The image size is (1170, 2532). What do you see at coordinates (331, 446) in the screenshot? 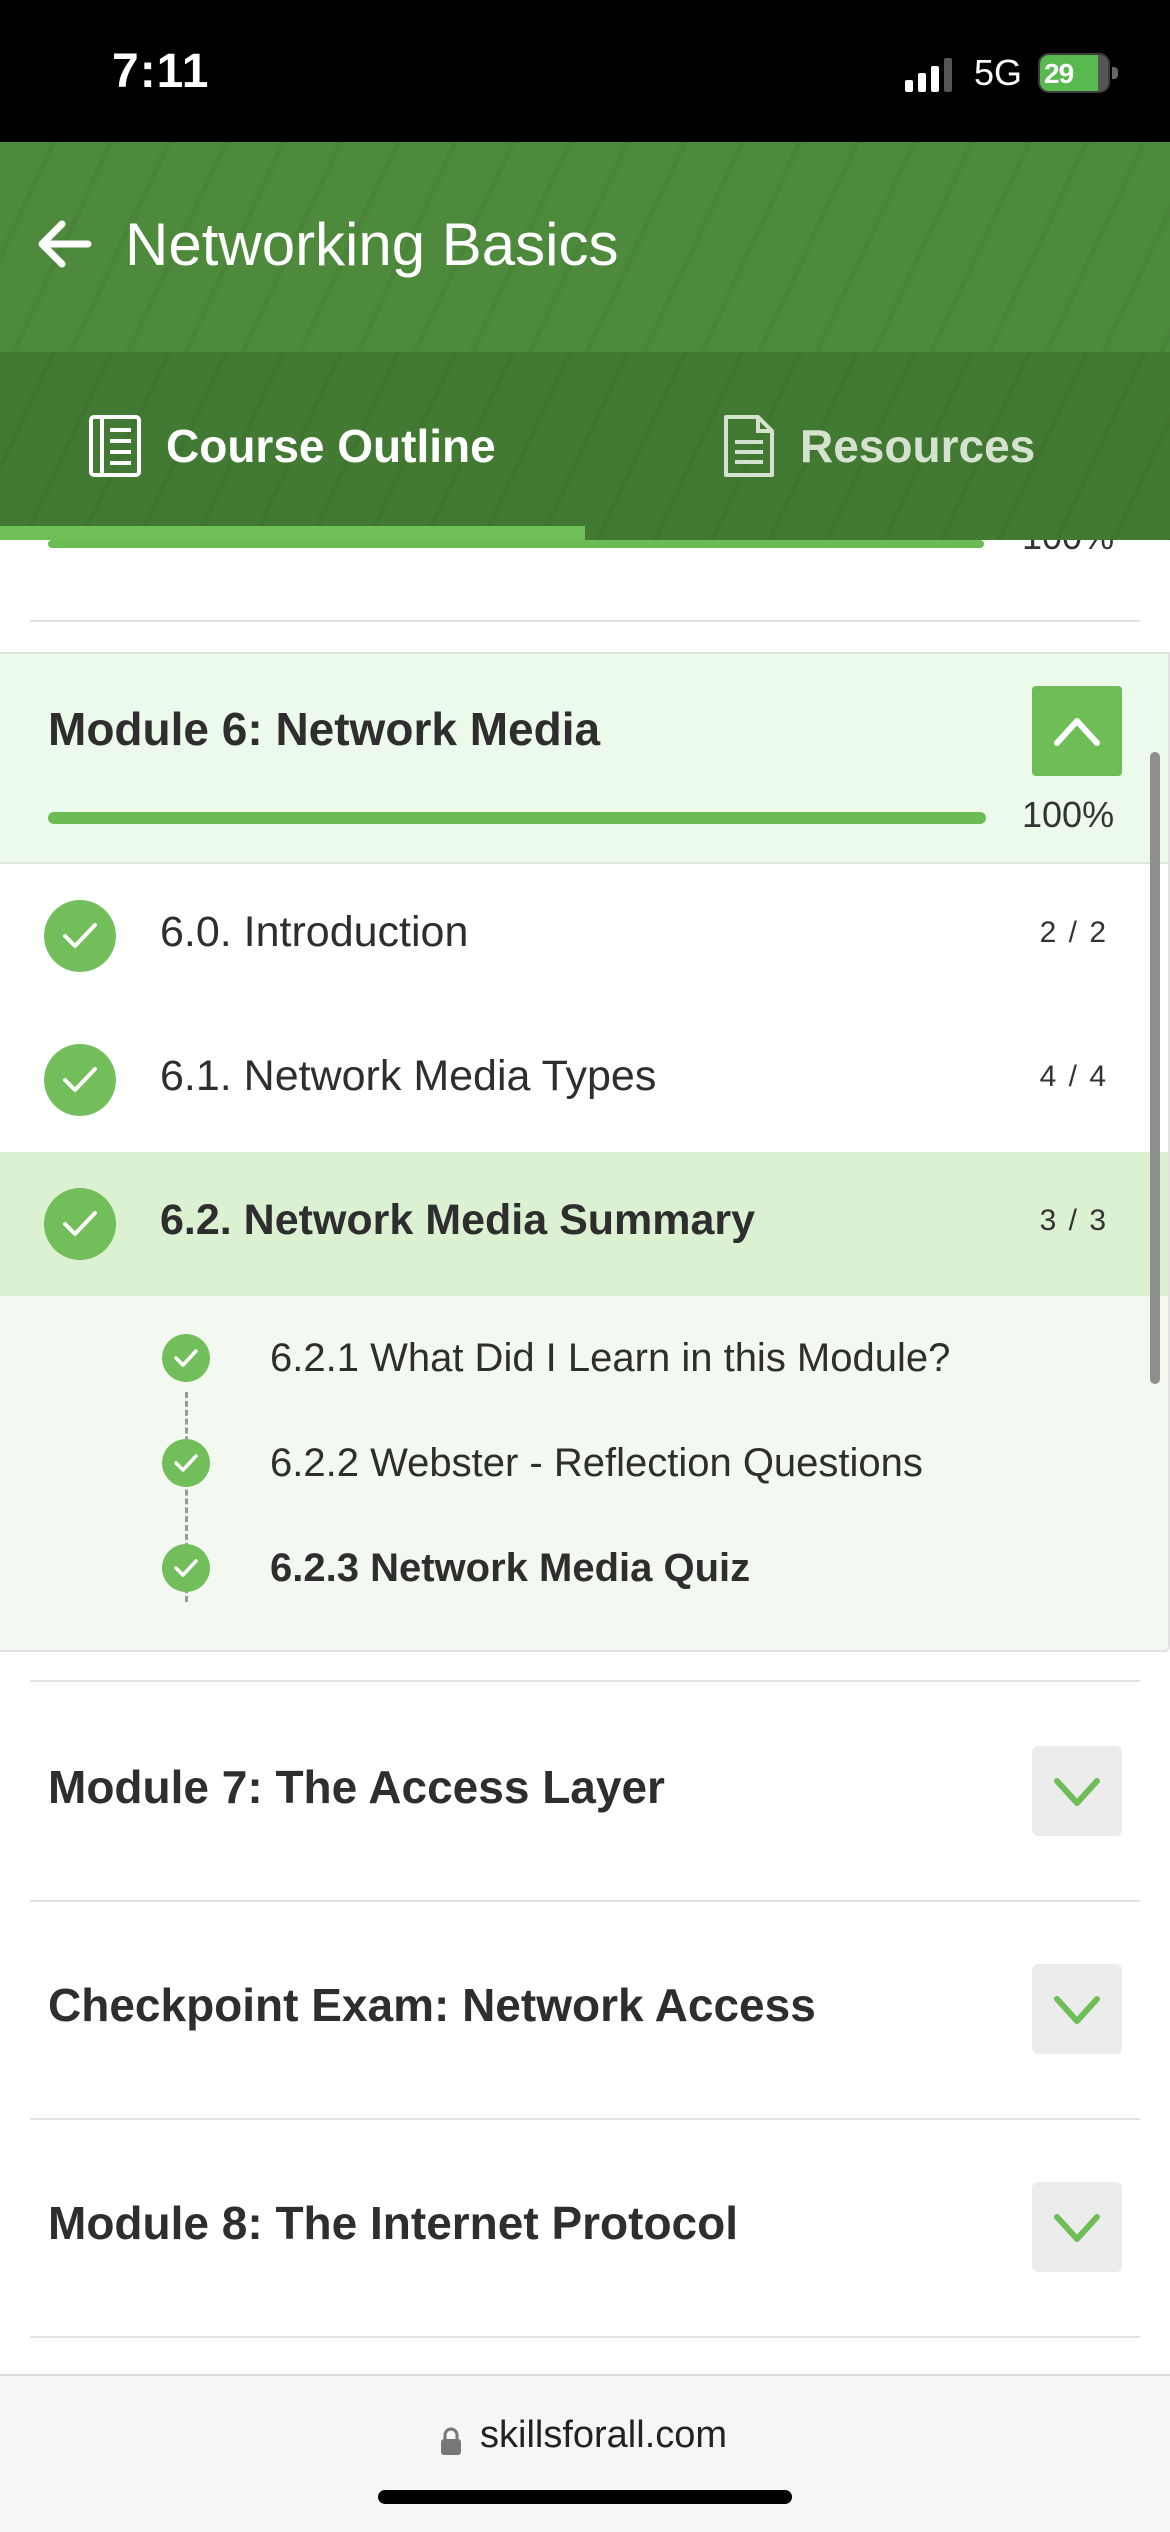
I see `tab-course-outline-label: Course Outline` at bounding box center [331, 446].